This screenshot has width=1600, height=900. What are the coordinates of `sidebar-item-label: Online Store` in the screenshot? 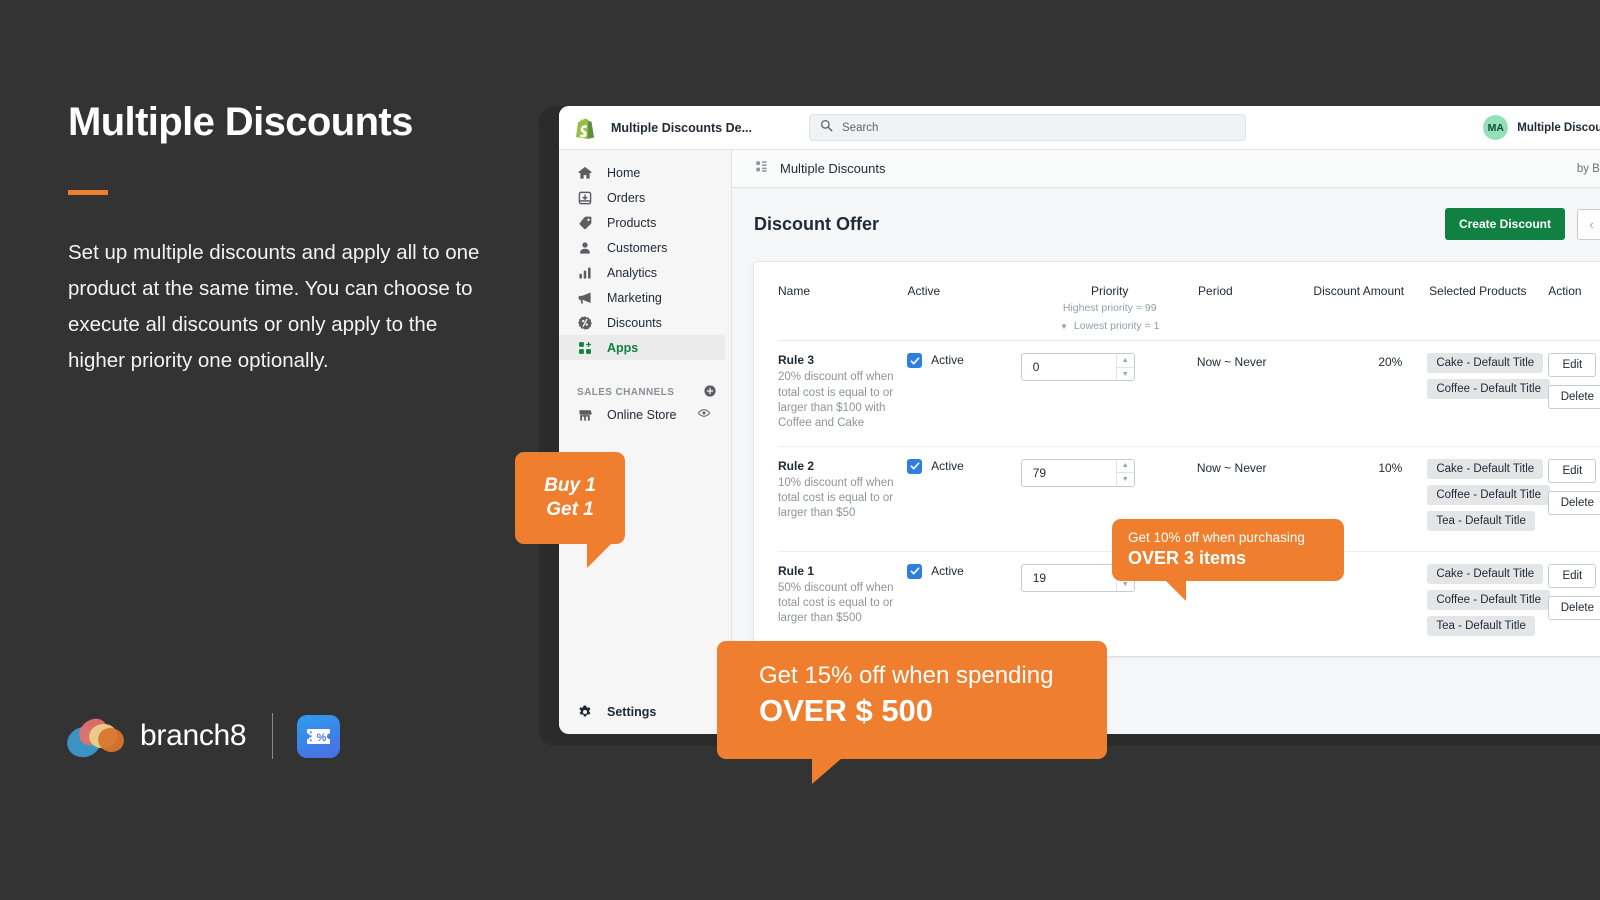 It's located at (642, 414).